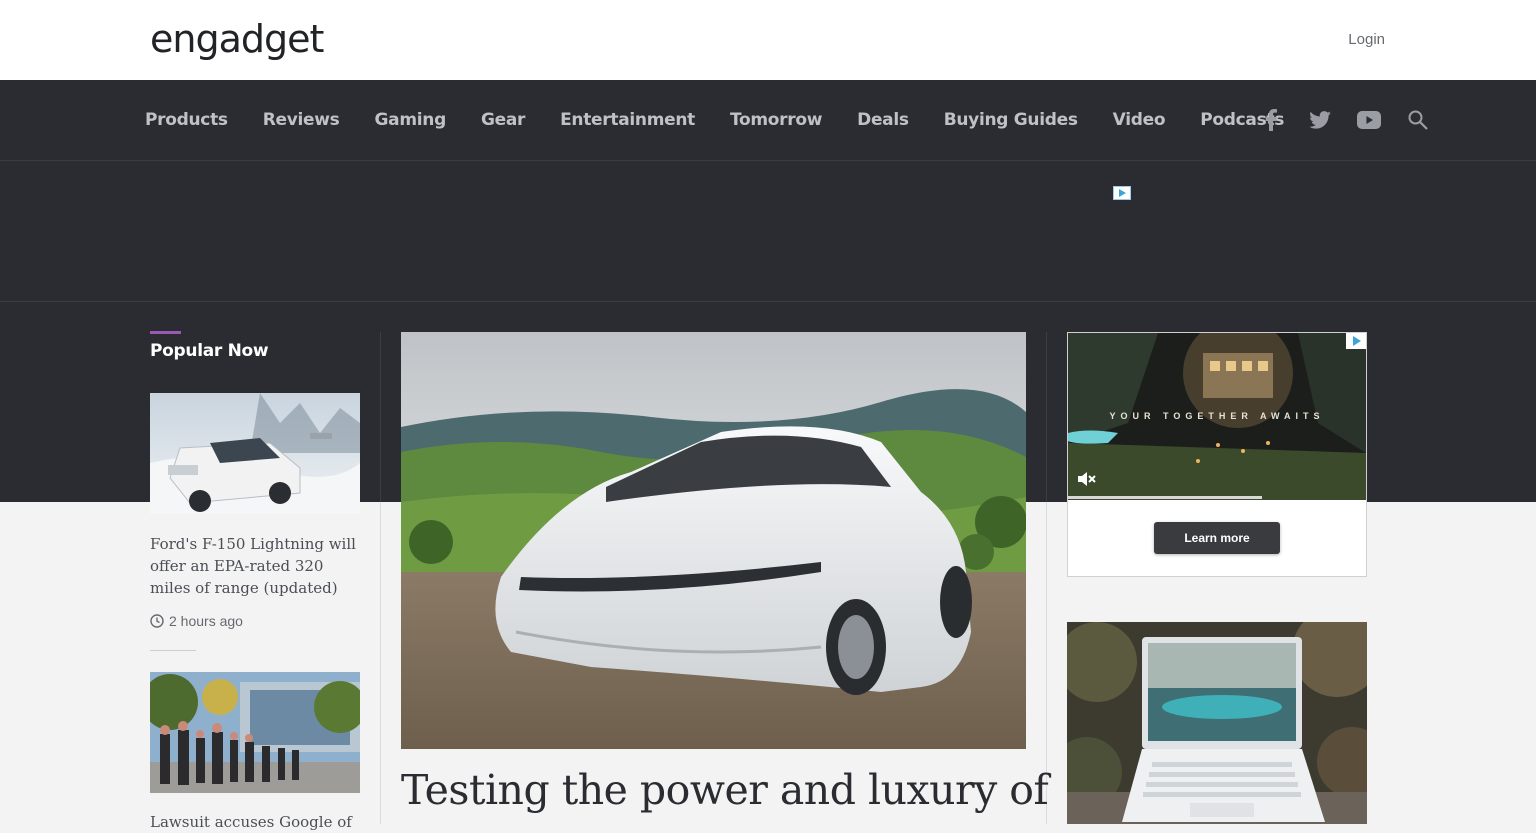  I want to click on nav-item-buying-guides: Buying Guides, so click(1011, 120).